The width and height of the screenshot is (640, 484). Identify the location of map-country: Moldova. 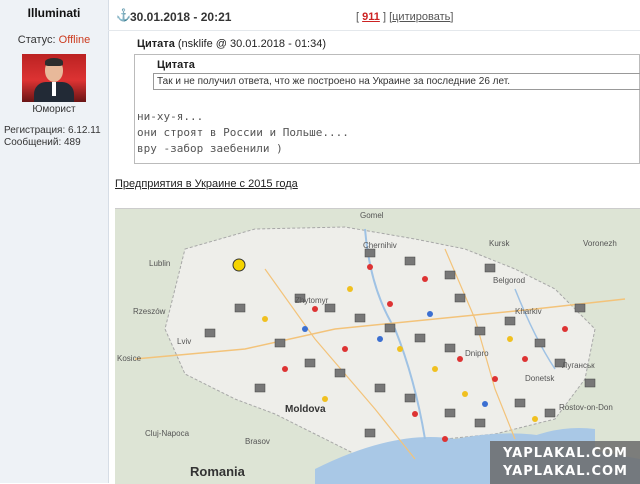
(305, 409).